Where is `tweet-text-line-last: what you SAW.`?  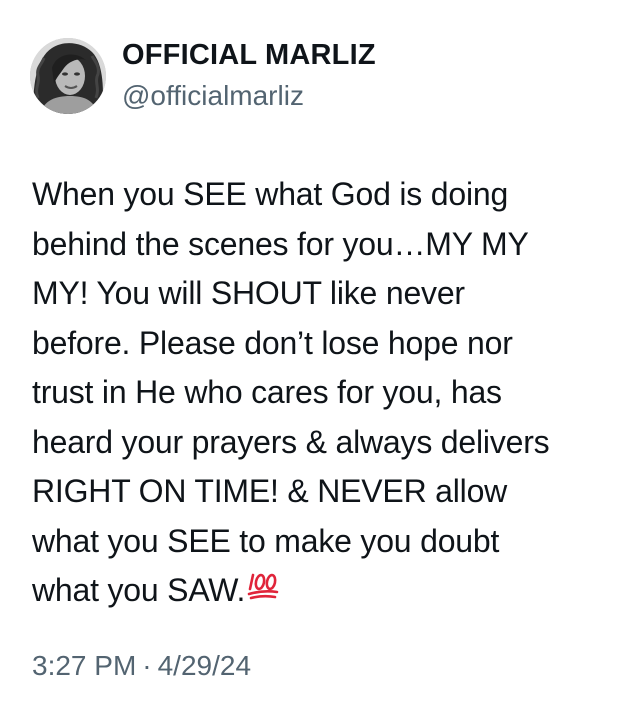
tweet-text-line-last: what you SAW. is located at coordinates (330, 591).